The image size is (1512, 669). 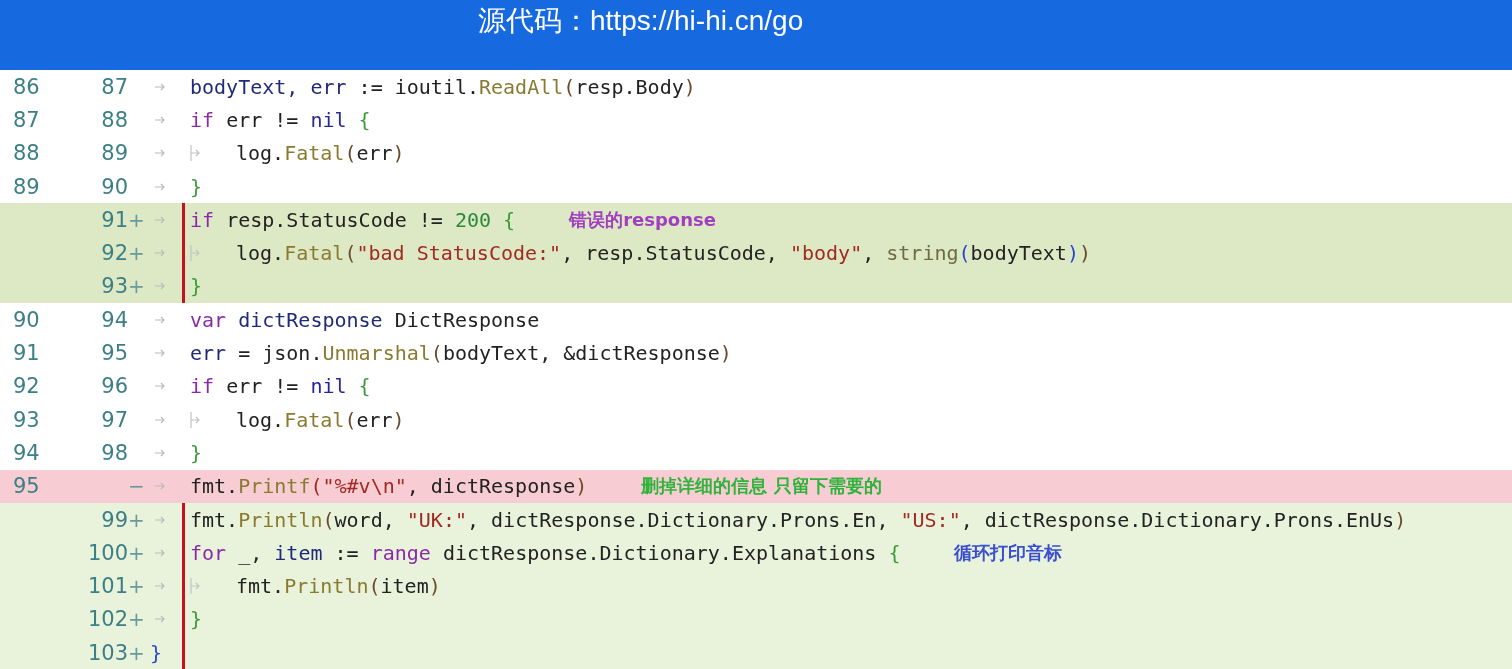 I want to click on code-line: if resp.StatusCode != 200 {, so click(x=353, y=219).